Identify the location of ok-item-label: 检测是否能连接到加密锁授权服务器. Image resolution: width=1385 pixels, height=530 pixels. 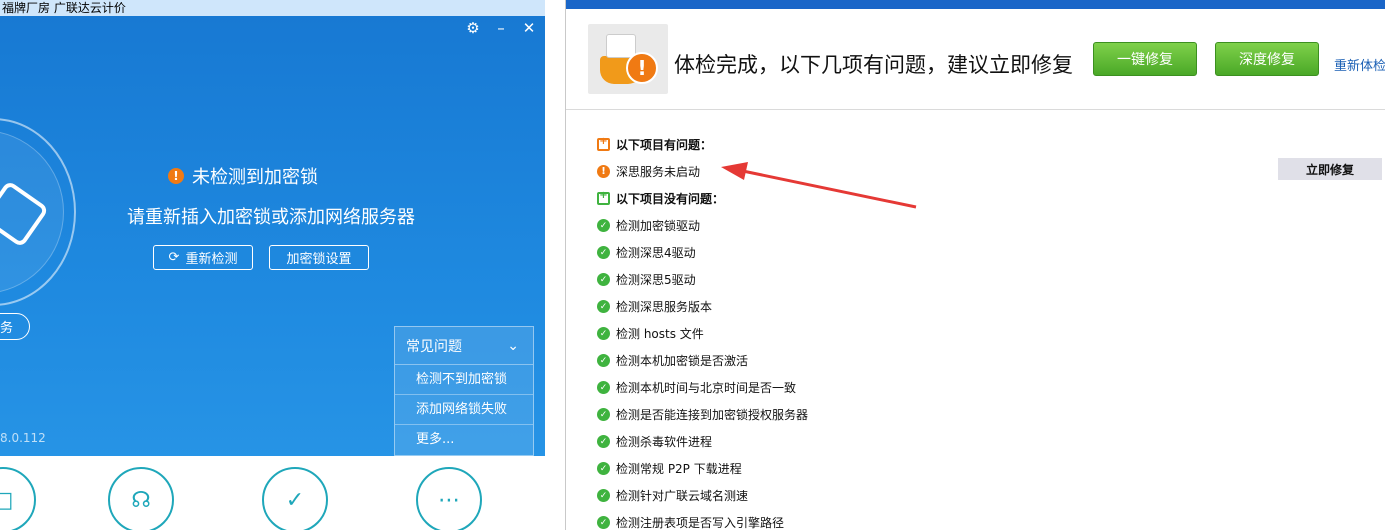
(712, 415).